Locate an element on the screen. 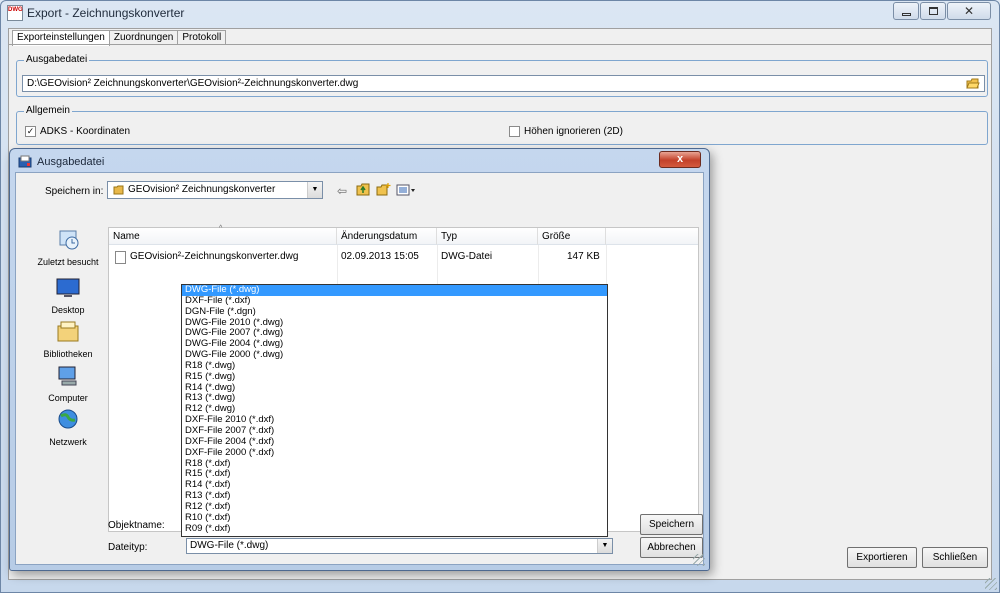 The height and width of the screenshot is (593, 1000). adks-checkbox-row: ✓ ADKS - Koordinaten is located at coordinates (77, 131).